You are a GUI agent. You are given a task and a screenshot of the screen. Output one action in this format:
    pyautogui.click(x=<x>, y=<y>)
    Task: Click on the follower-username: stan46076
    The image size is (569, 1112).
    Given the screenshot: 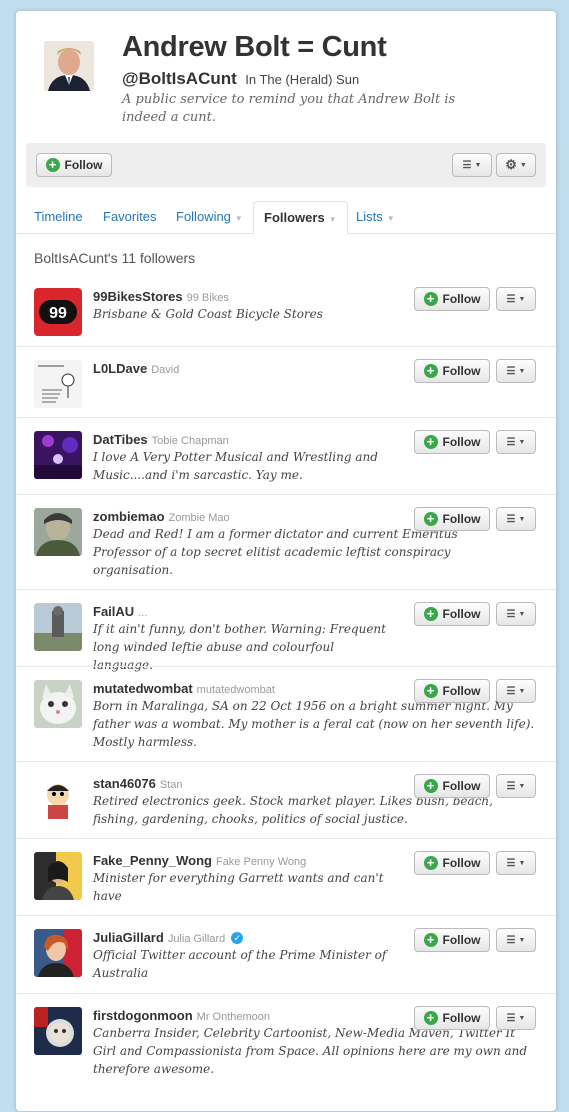 What is the action you would take?
    pyautogui.click(x=124, y=783)
    